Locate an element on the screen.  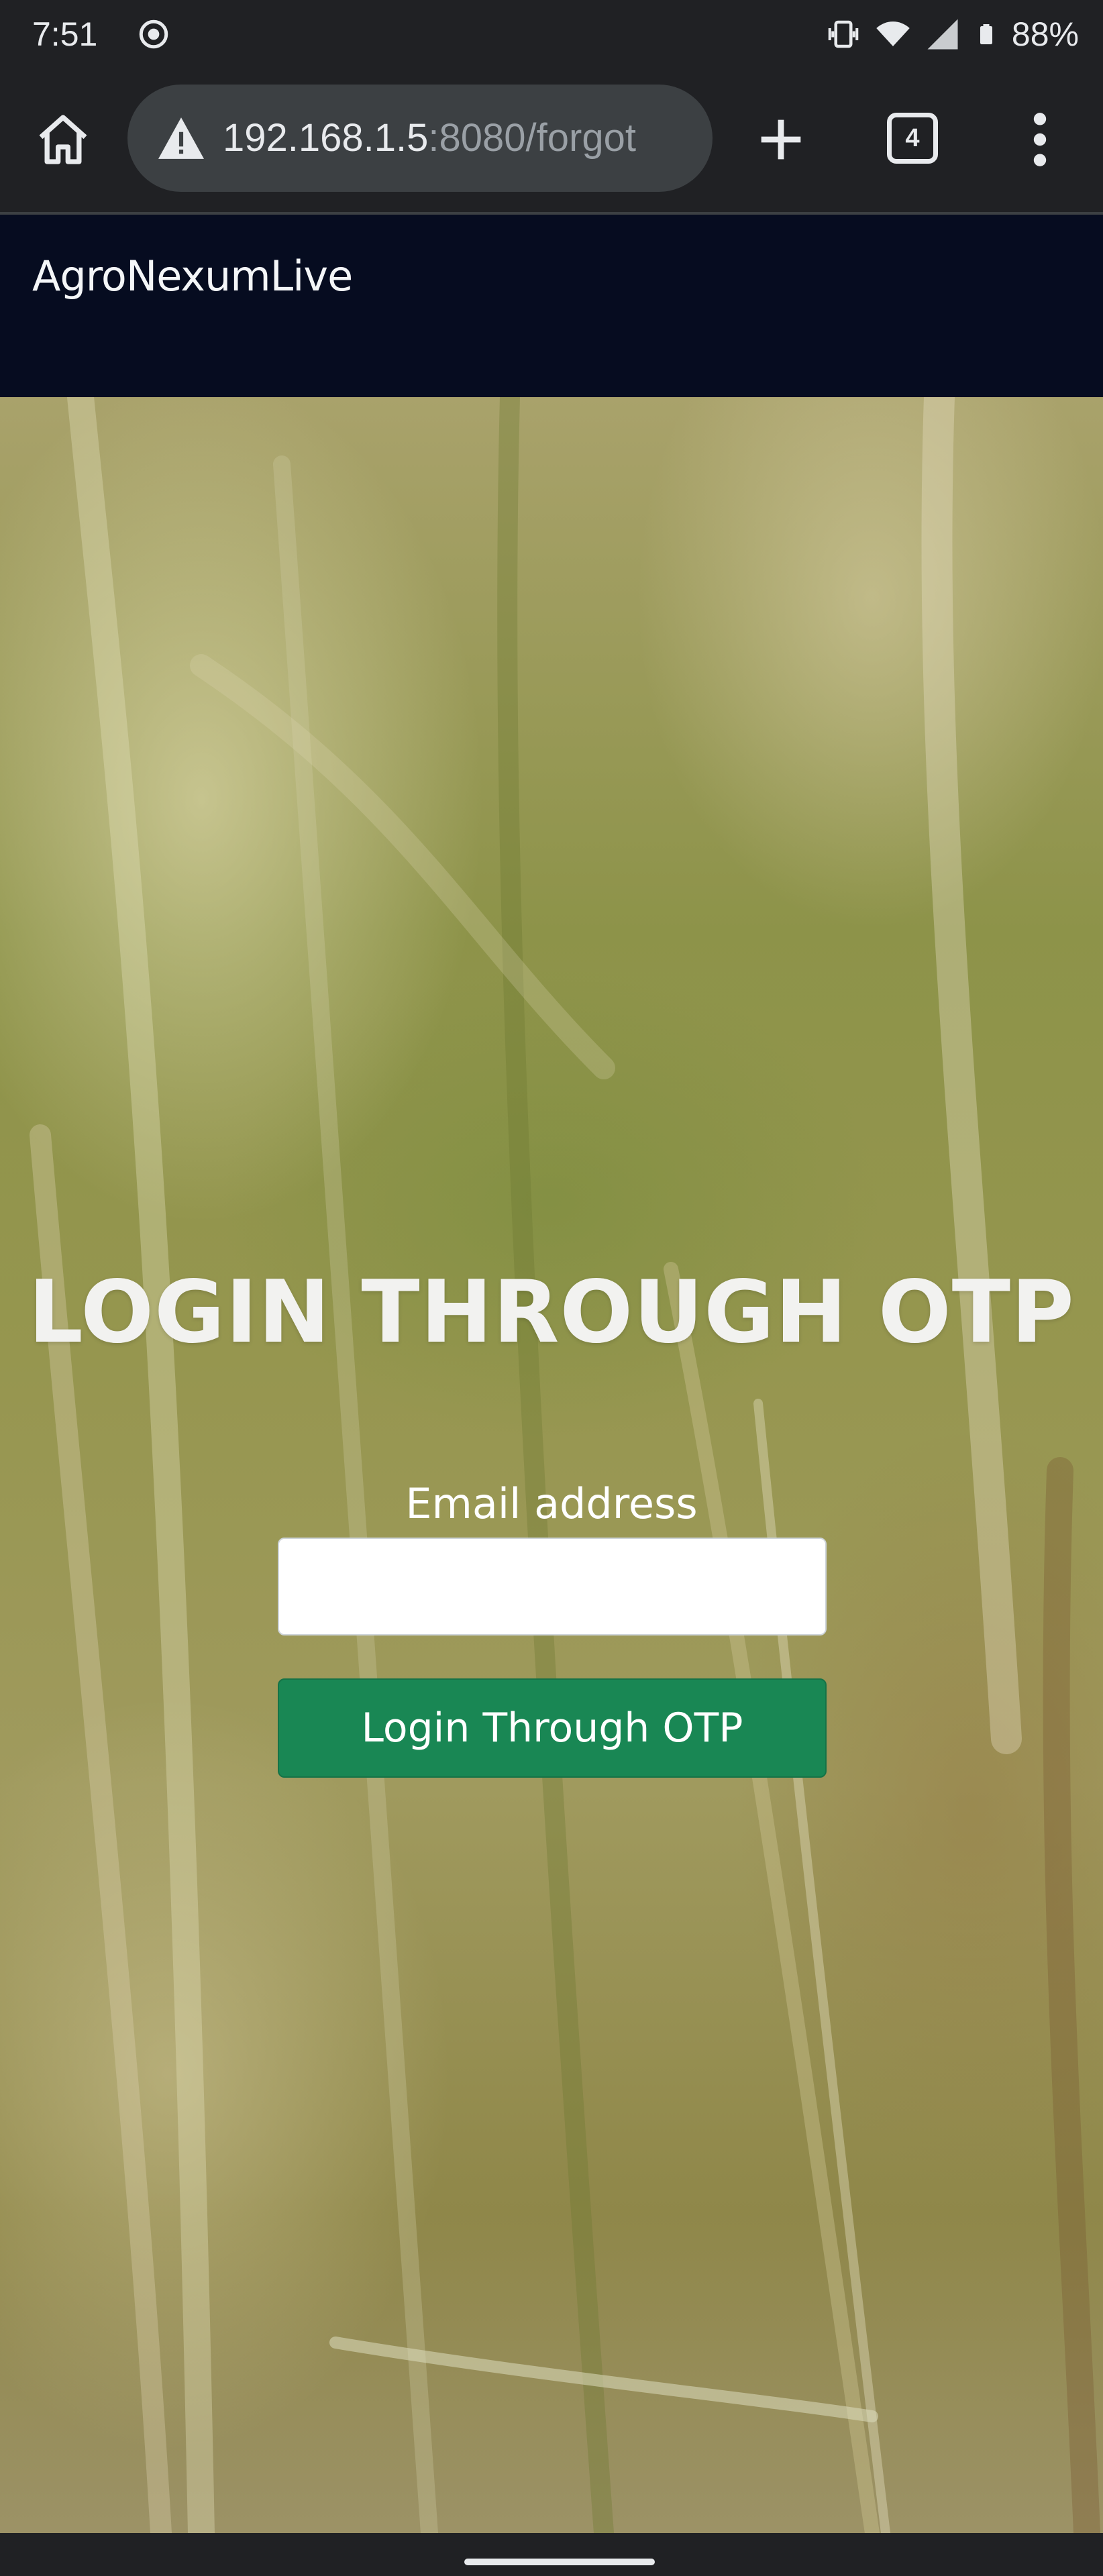
status-icons: 88% is located at coordinates (952, 34).